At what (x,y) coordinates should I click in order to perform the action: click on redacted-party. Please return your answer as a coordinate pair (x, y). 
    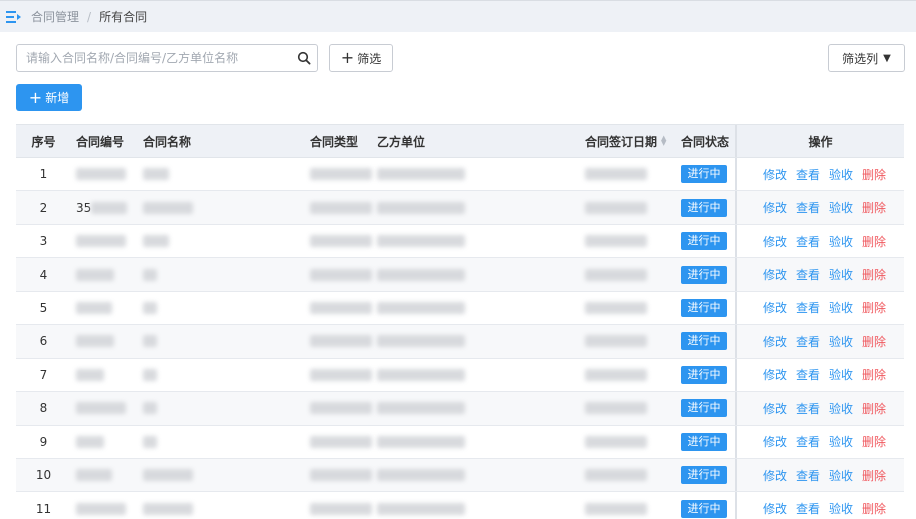
    Looking at the image, I should click on (421, 475).